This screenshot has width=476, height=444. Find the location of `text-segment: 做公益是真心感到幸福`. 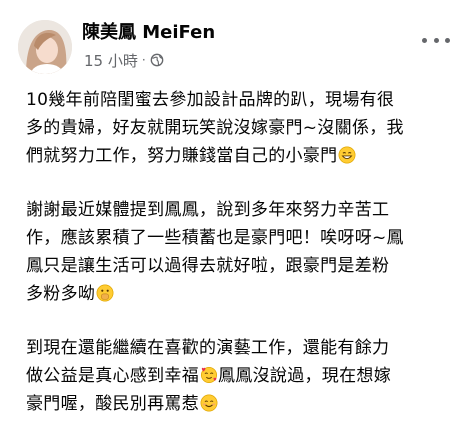

text-segment: 做公益是真心感到幸福 is located at coordinates (112, 376).